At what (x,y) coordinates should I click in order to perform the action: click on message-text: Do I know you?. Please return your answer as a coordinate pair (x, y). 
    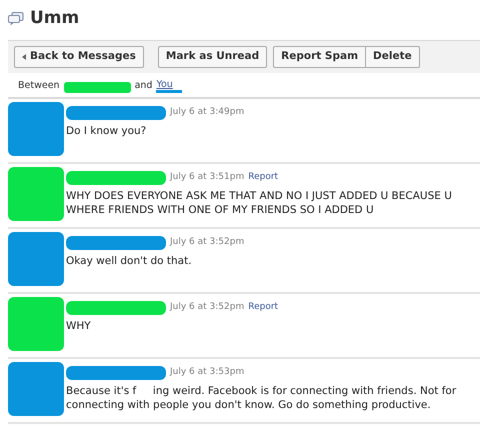
    Looking at the image, I should click on (107, 131).